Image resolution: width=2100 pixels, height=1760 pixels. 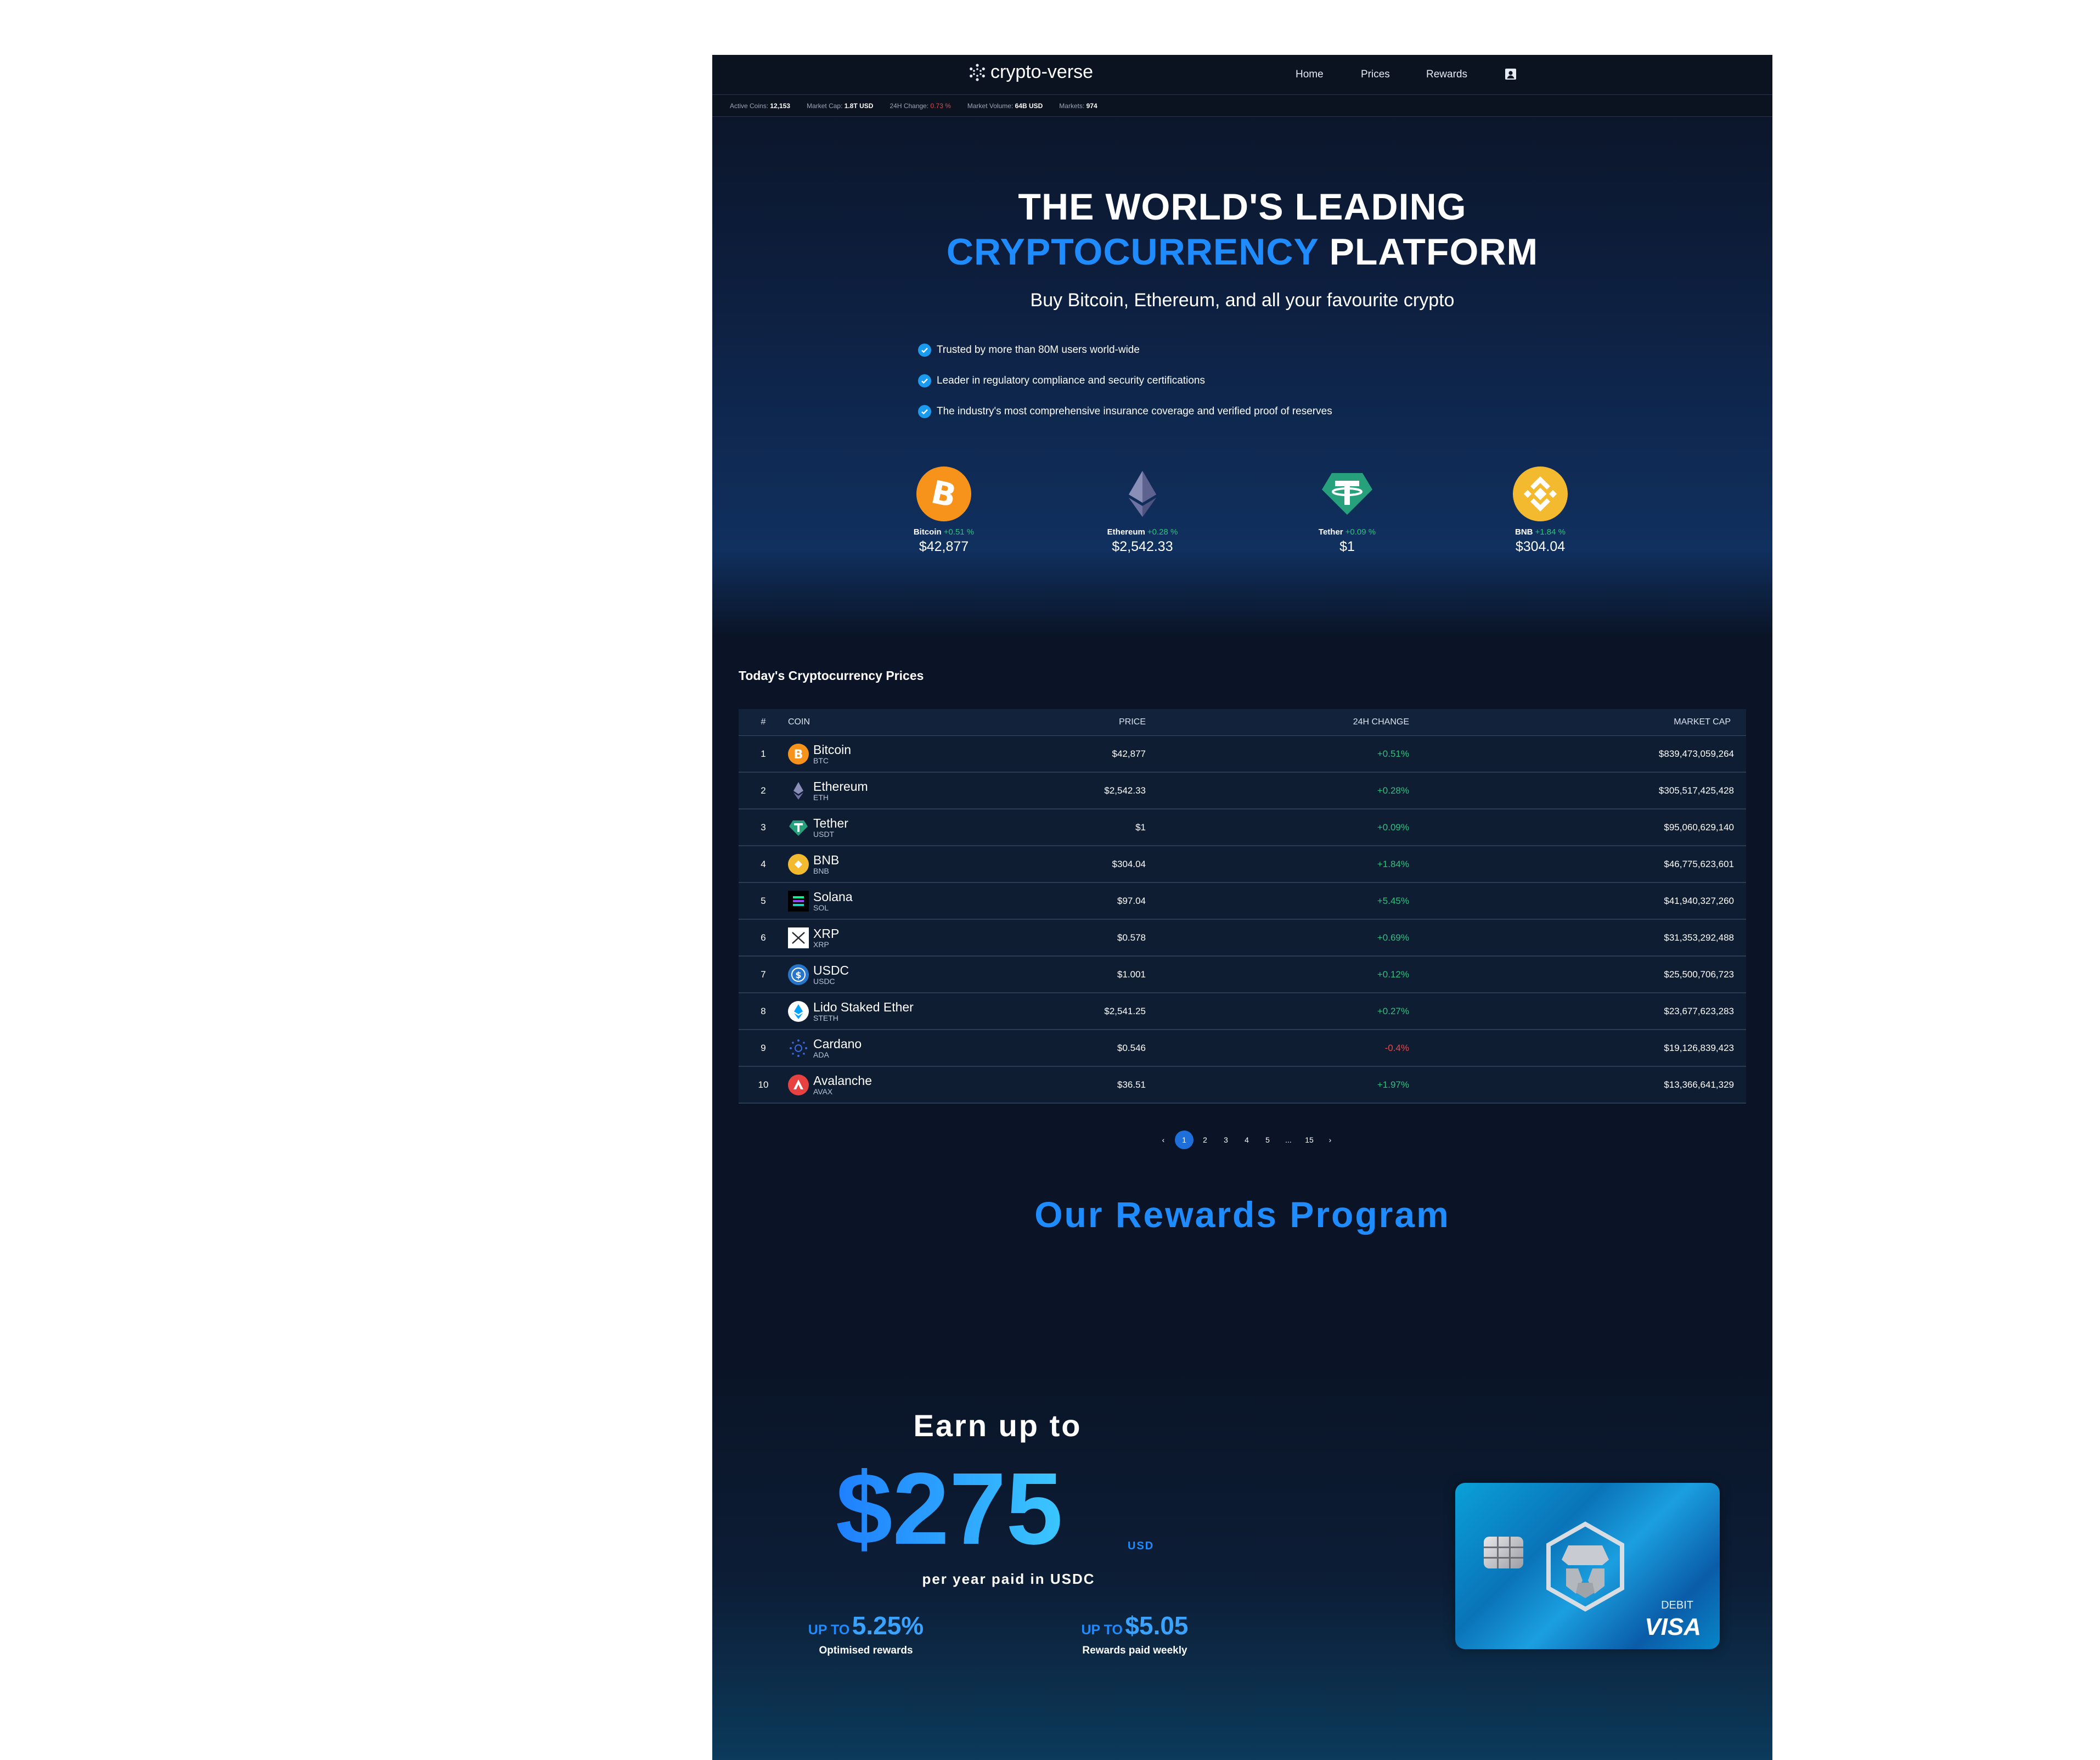 What do you see at coordinates (841, 787) in the screenshot?
I see `row-coin-name: Ethereum` at bounding box center [841, 787].